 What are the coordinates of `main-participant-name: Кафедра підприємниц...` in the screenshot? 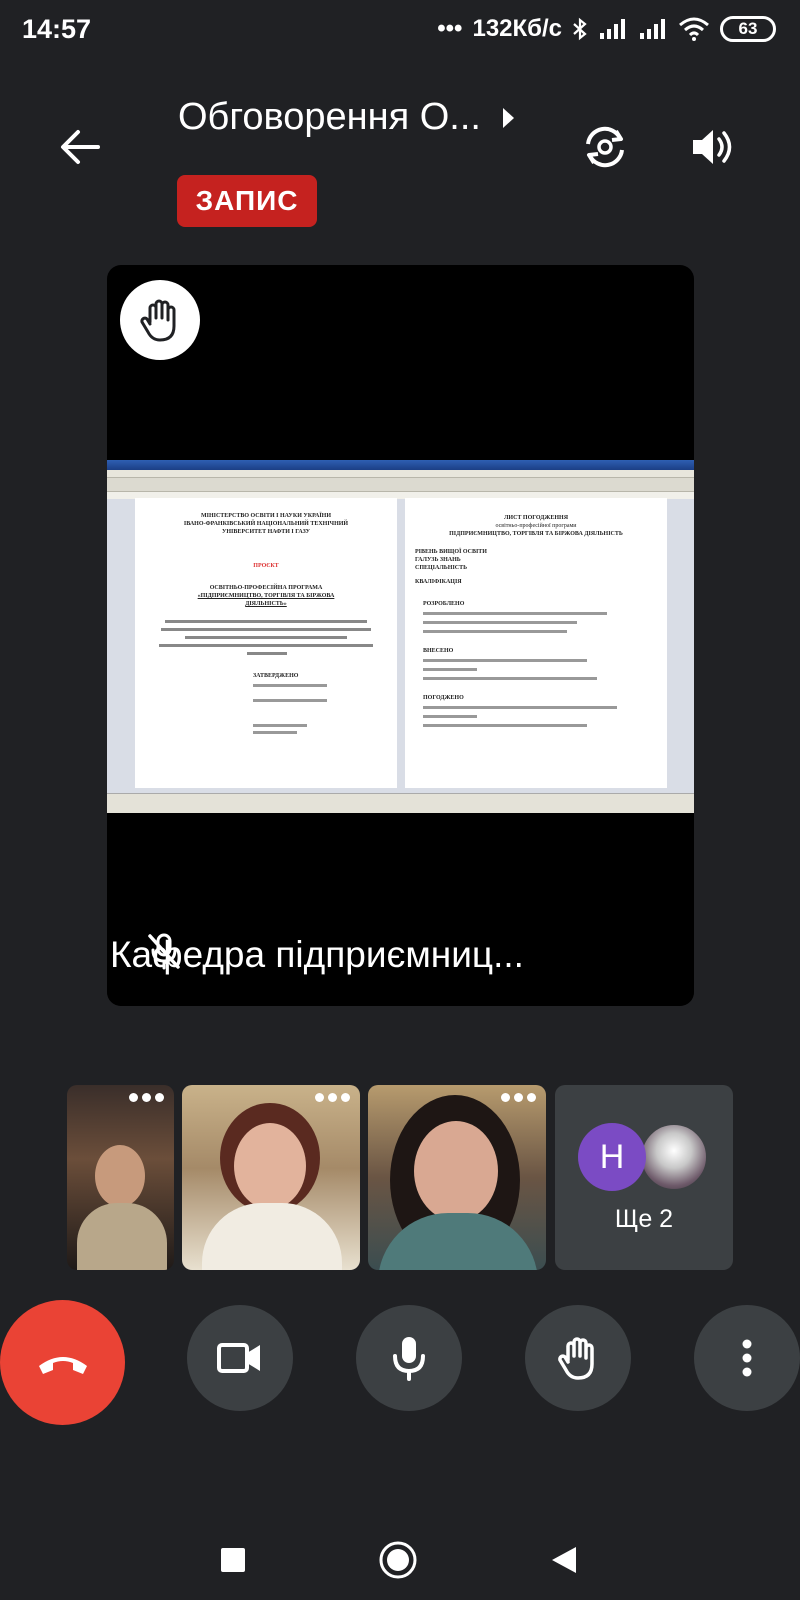 It's located at (317, 954).